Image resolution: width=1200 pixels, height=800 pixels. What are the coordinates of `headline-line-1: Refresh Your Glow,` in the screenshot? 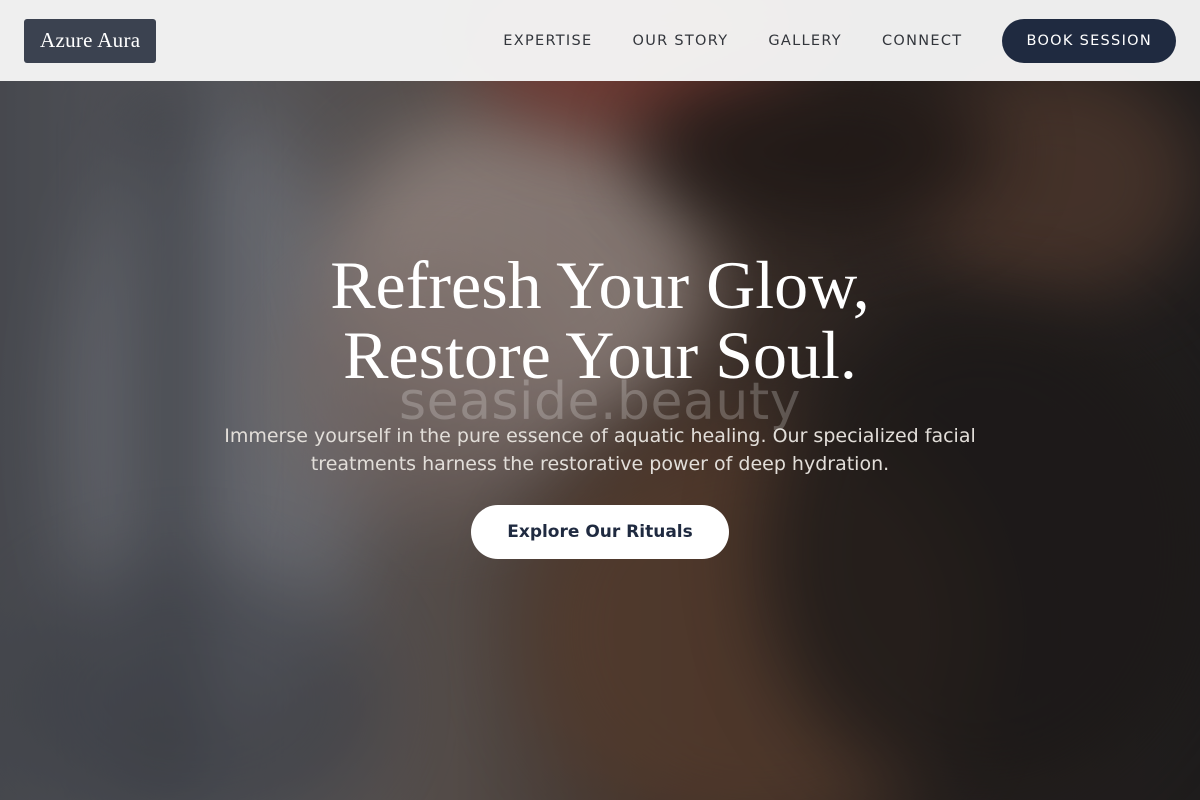 It's located at (600, 285).